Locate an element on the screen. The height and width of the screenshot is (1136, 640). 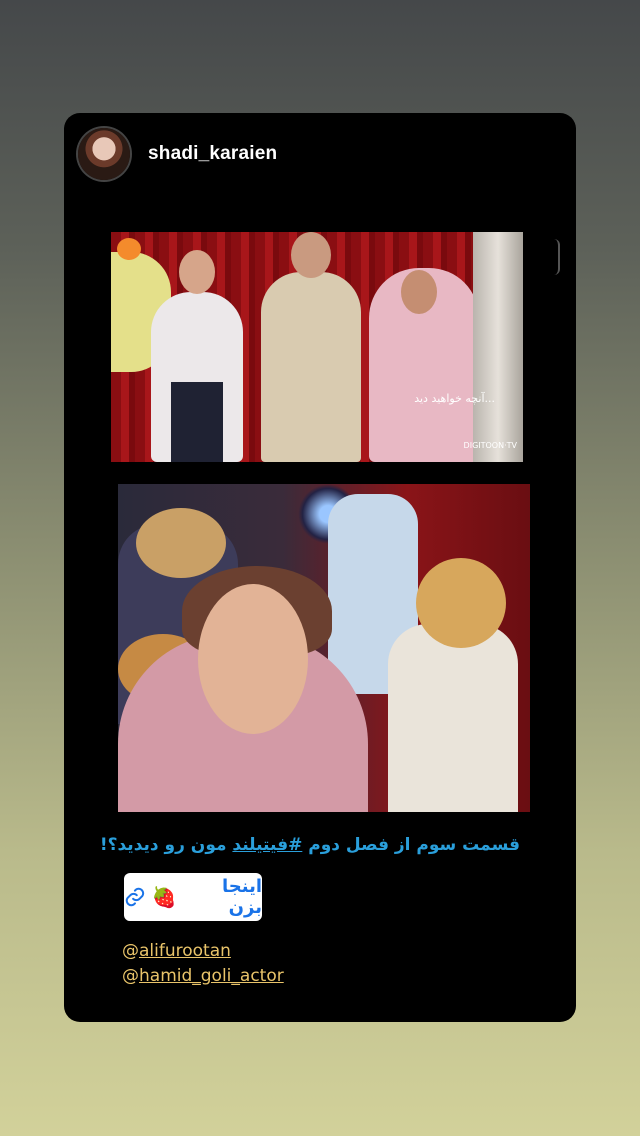
mention-handle: alifurootan is located at coordinates (185, 951).